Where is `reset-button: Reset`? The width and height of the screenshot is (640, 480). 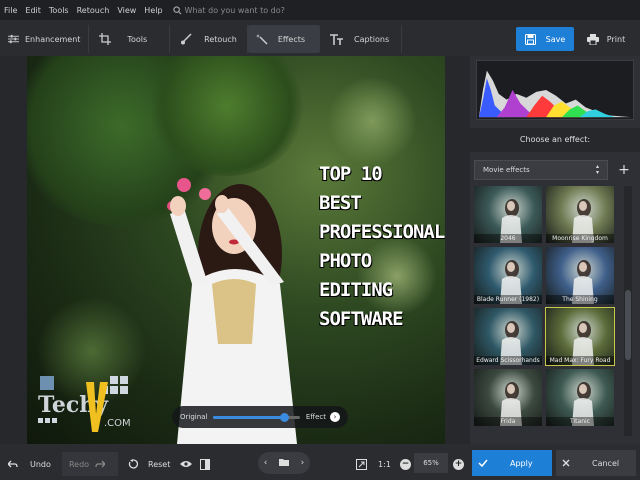 reset-button: Reset is located at coordinates (149, 464).